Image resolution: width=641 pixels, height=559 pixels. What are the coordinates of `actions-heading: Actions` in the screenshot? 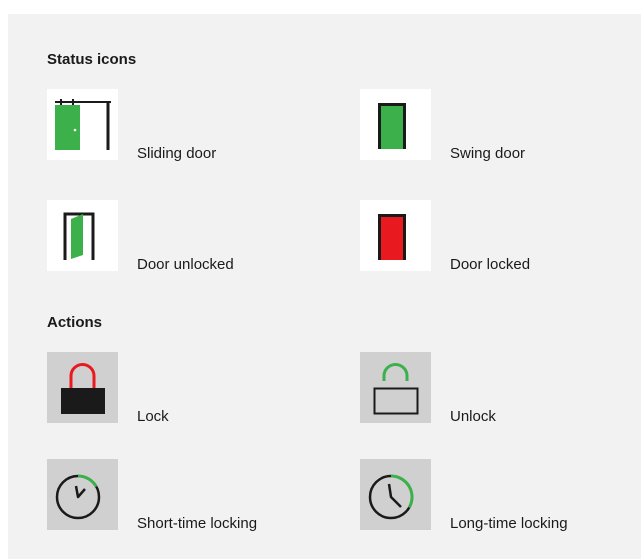 It's located at (75, 322).